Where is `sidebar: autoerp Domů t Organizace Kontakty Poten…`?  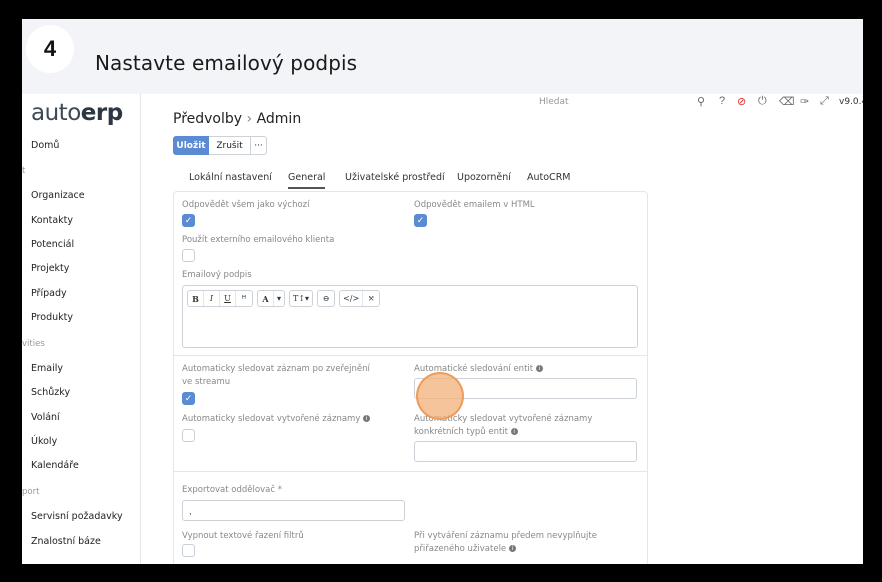
sidebar: autoerp Domů t Organizace Kontakty Poten… is located at coordinates (81, 329).